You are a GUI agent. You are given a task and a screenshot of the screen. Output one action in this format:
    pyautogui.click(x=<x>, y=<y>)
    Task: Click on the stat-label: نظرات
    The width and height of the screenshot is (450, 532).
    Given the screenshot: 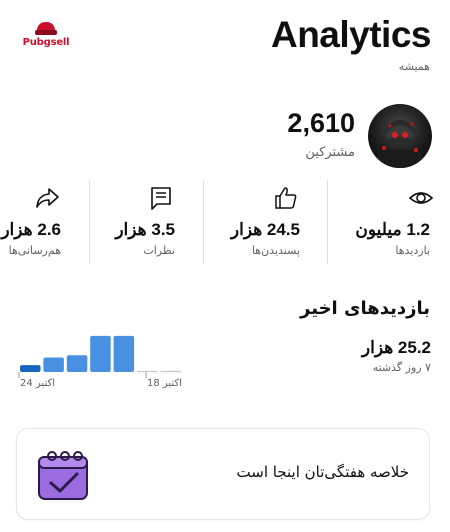 What is the action you would take?
    pyautogui.click(x=159, y=250)
    